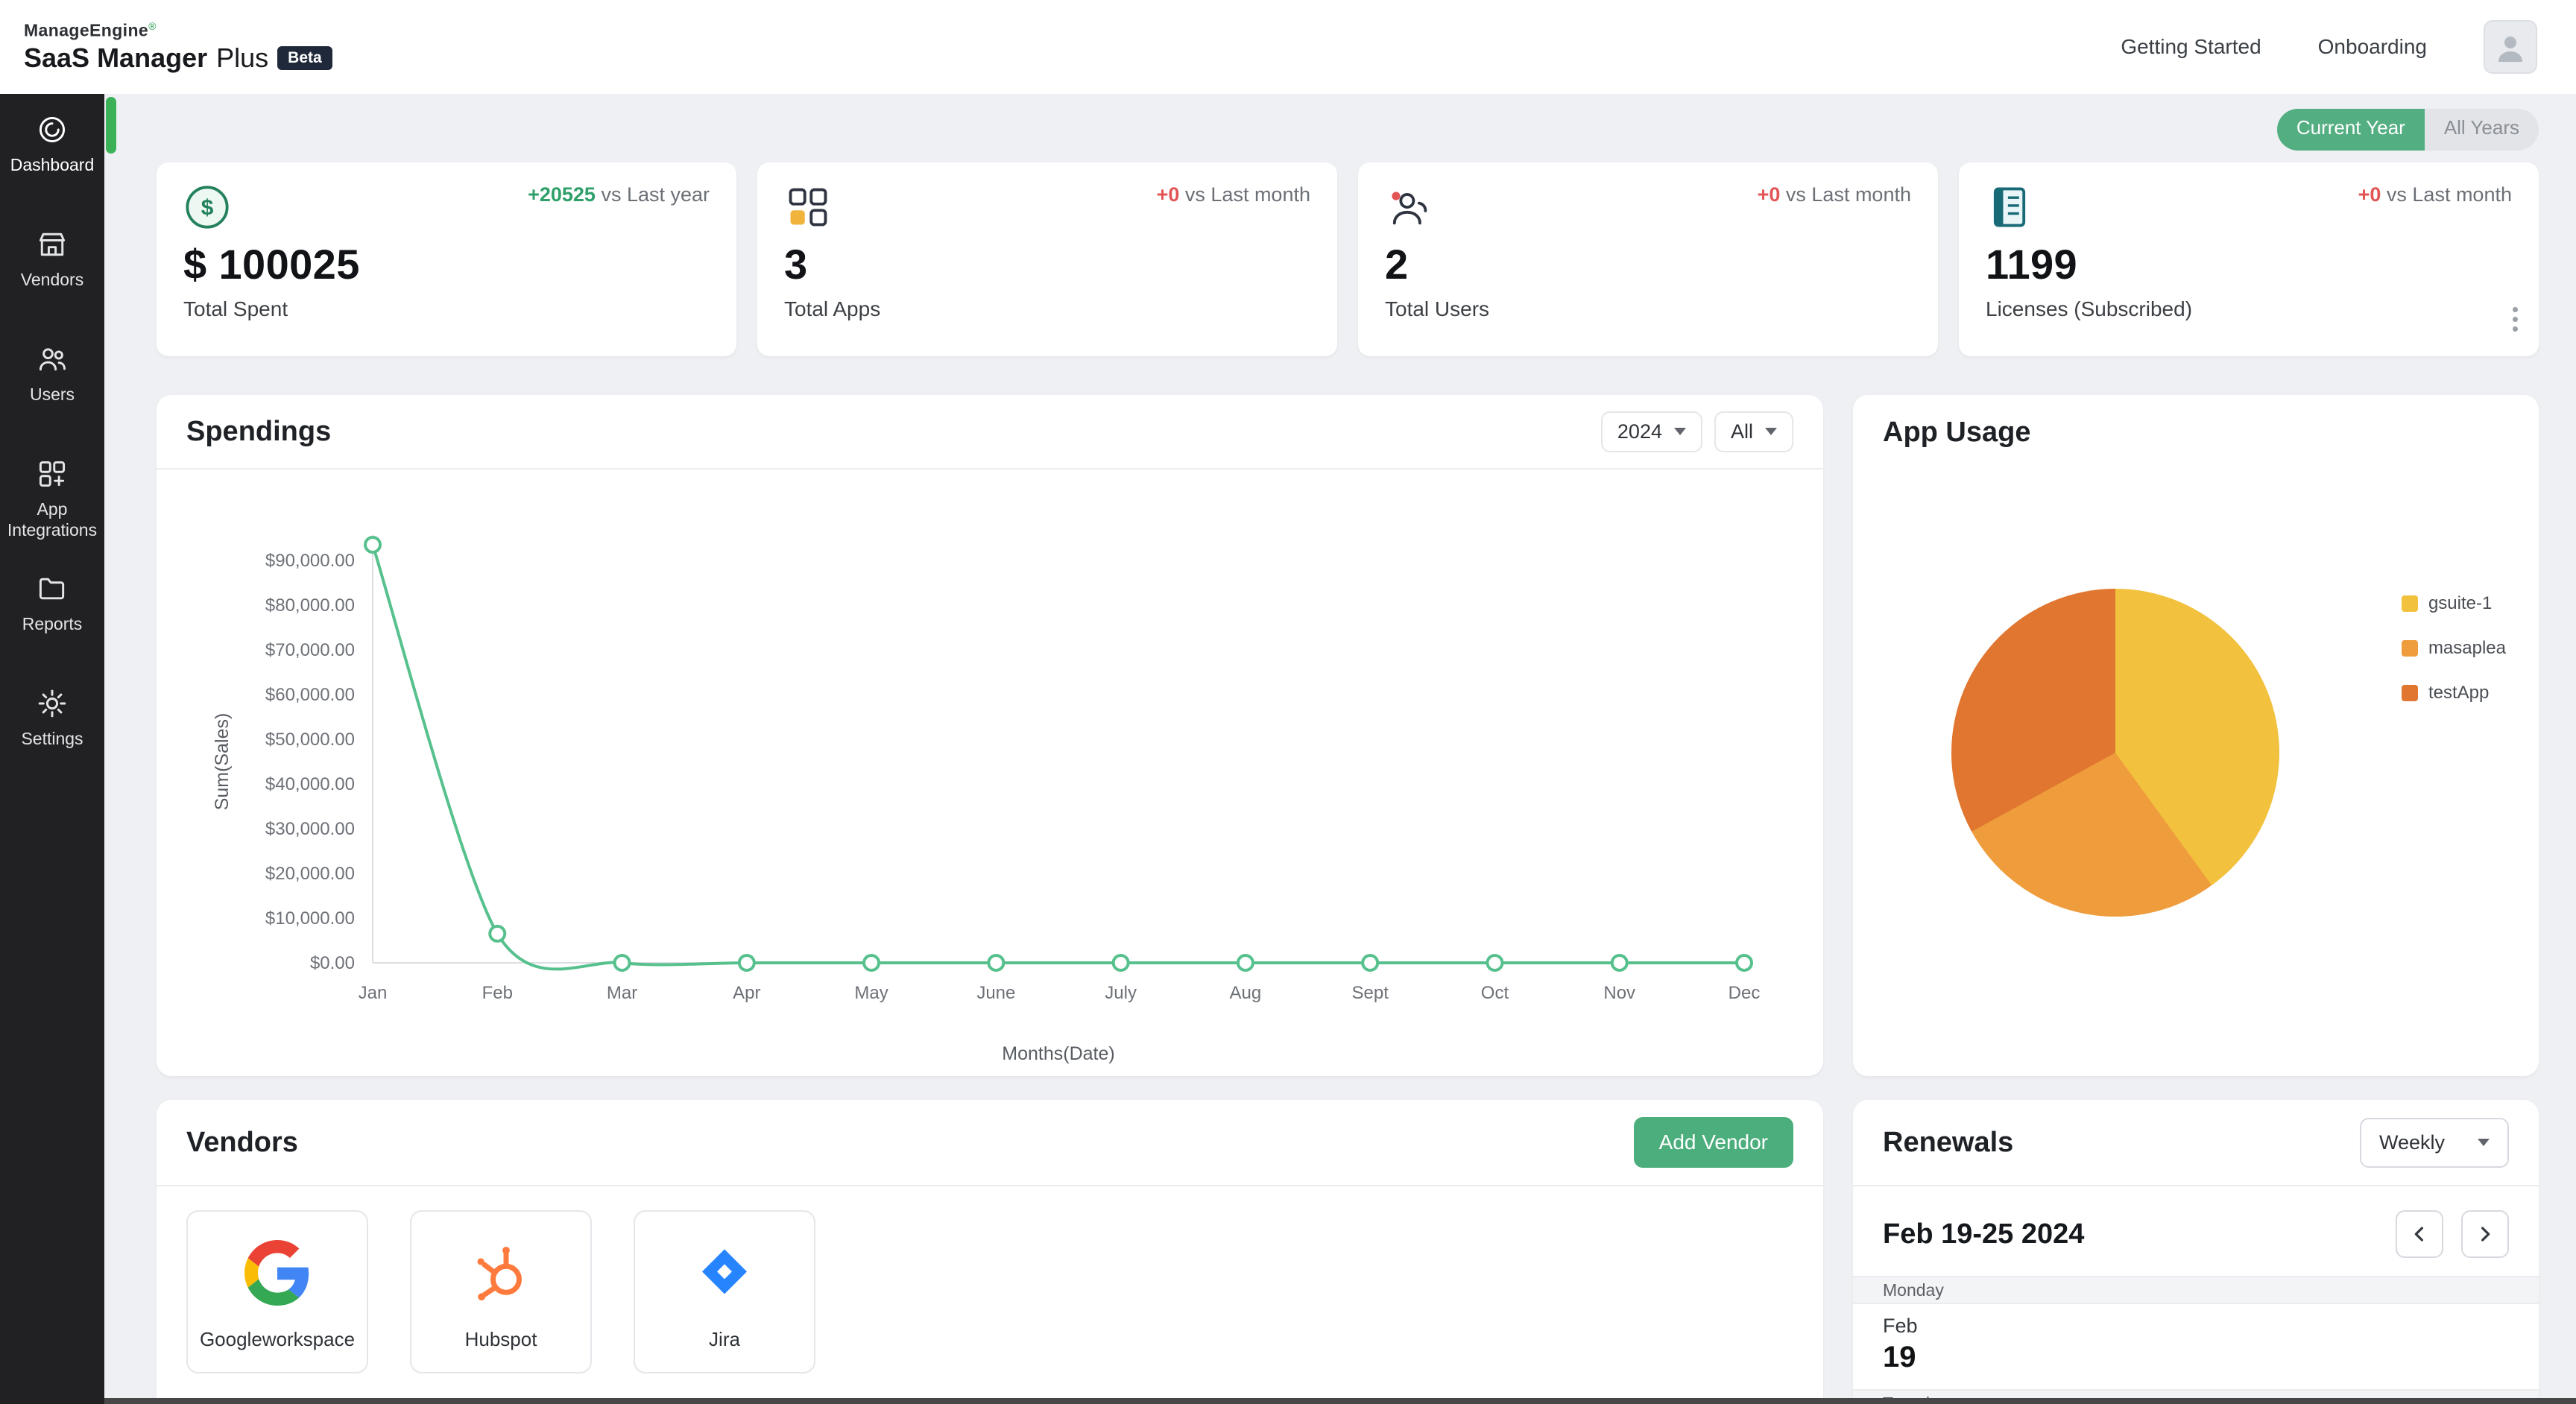  I want to click on delta-note: vs Last year, so click(652, 194).